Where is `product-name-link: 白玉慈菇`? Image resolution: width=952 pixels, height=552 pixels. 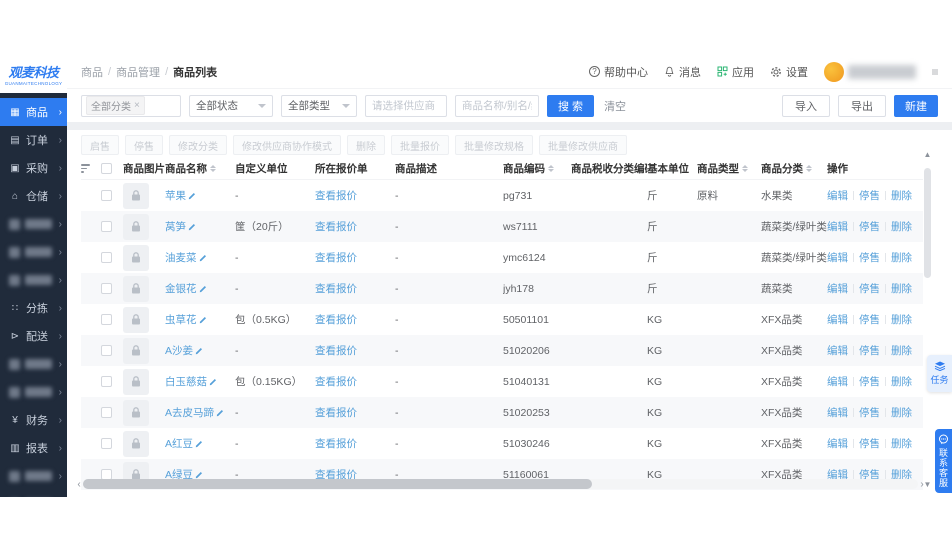
product-name-link: 白玉慈菇 is located at coordinates (186, 381).